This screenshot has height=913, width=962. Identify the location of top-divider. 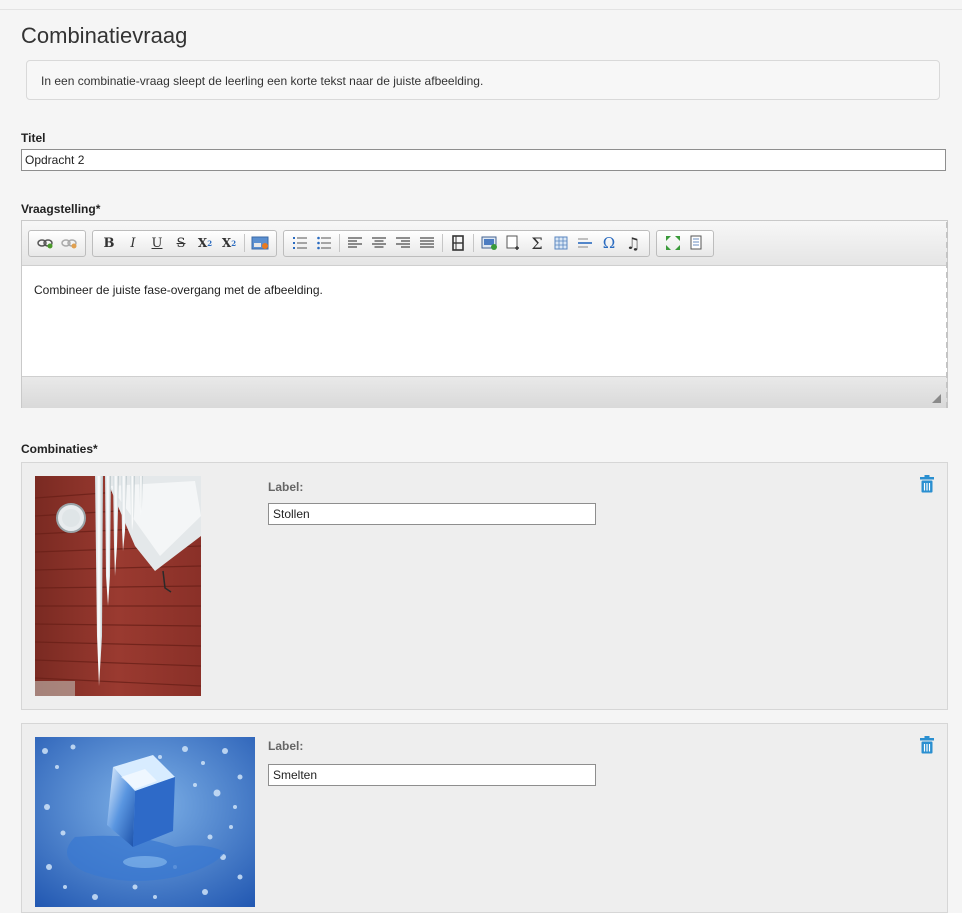
(481, 9).